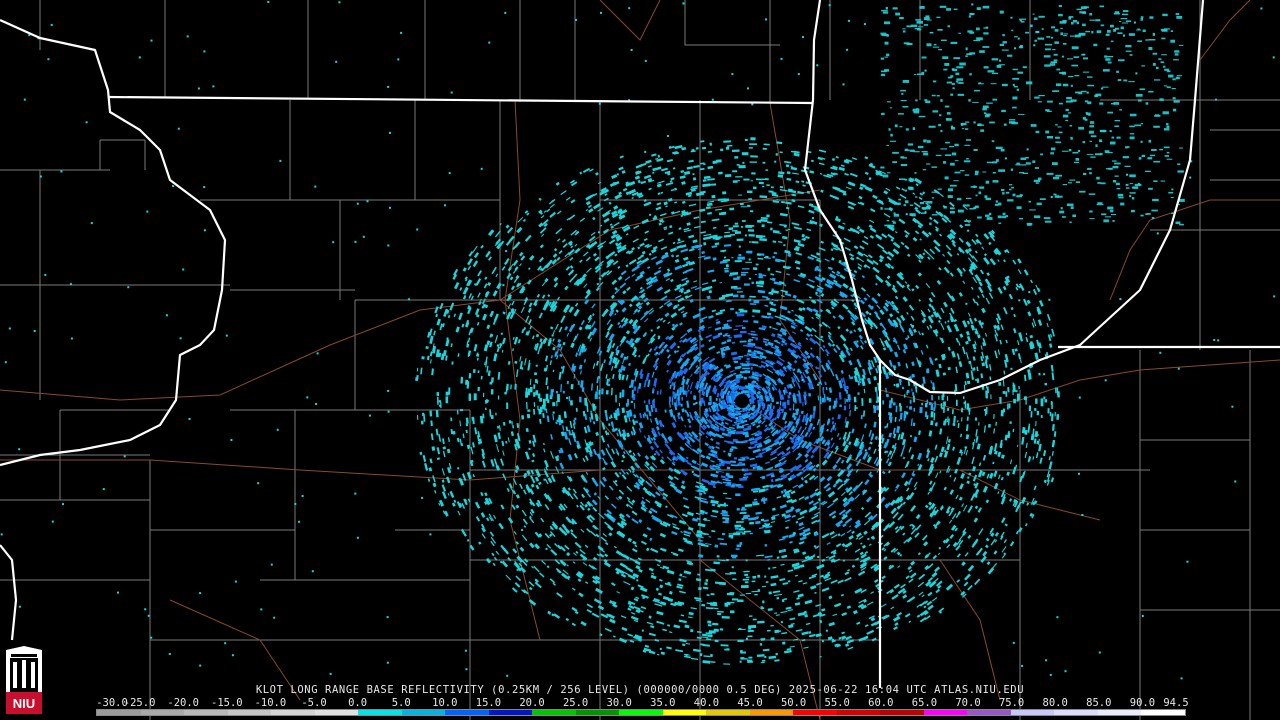 The height and width of the screenshot is (720, 1280). Describe the element at coordinates (1099, 703) in the screenshot. I see `scale-label: 85.0` at that location.